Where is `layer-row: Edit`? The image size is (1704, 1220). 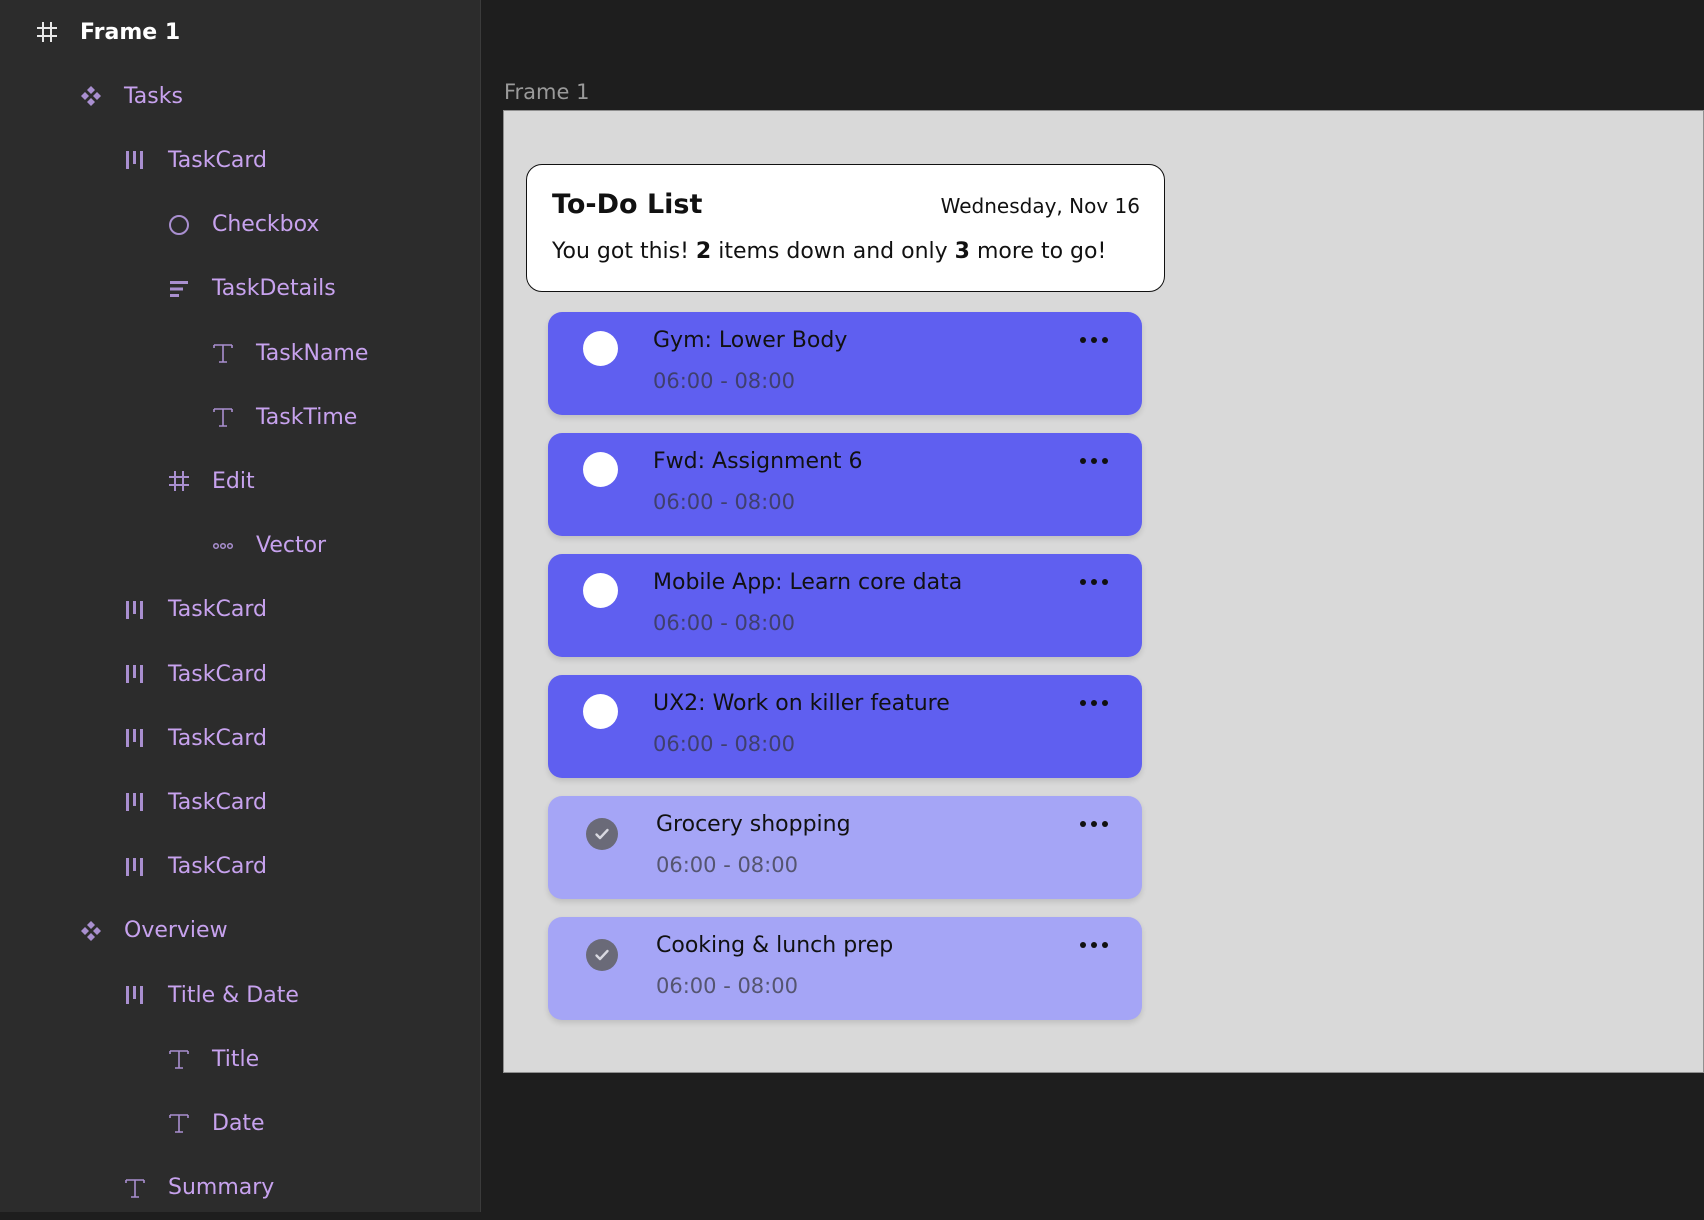 layer-row: Edit is located at coordinates (240, 481).